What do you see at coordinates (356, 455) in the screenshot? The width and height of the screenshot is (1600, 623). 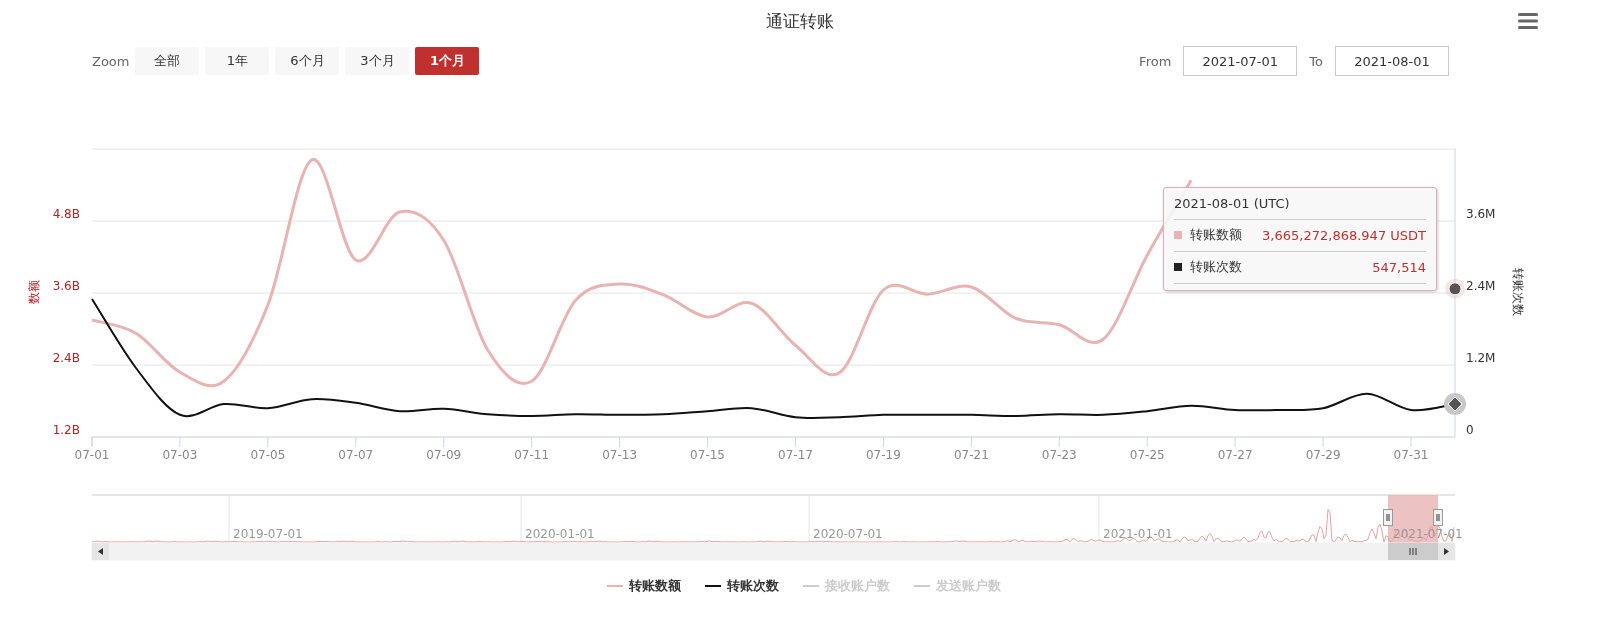 I see `axis-label: 07-07` at bounding box center [356, 455].